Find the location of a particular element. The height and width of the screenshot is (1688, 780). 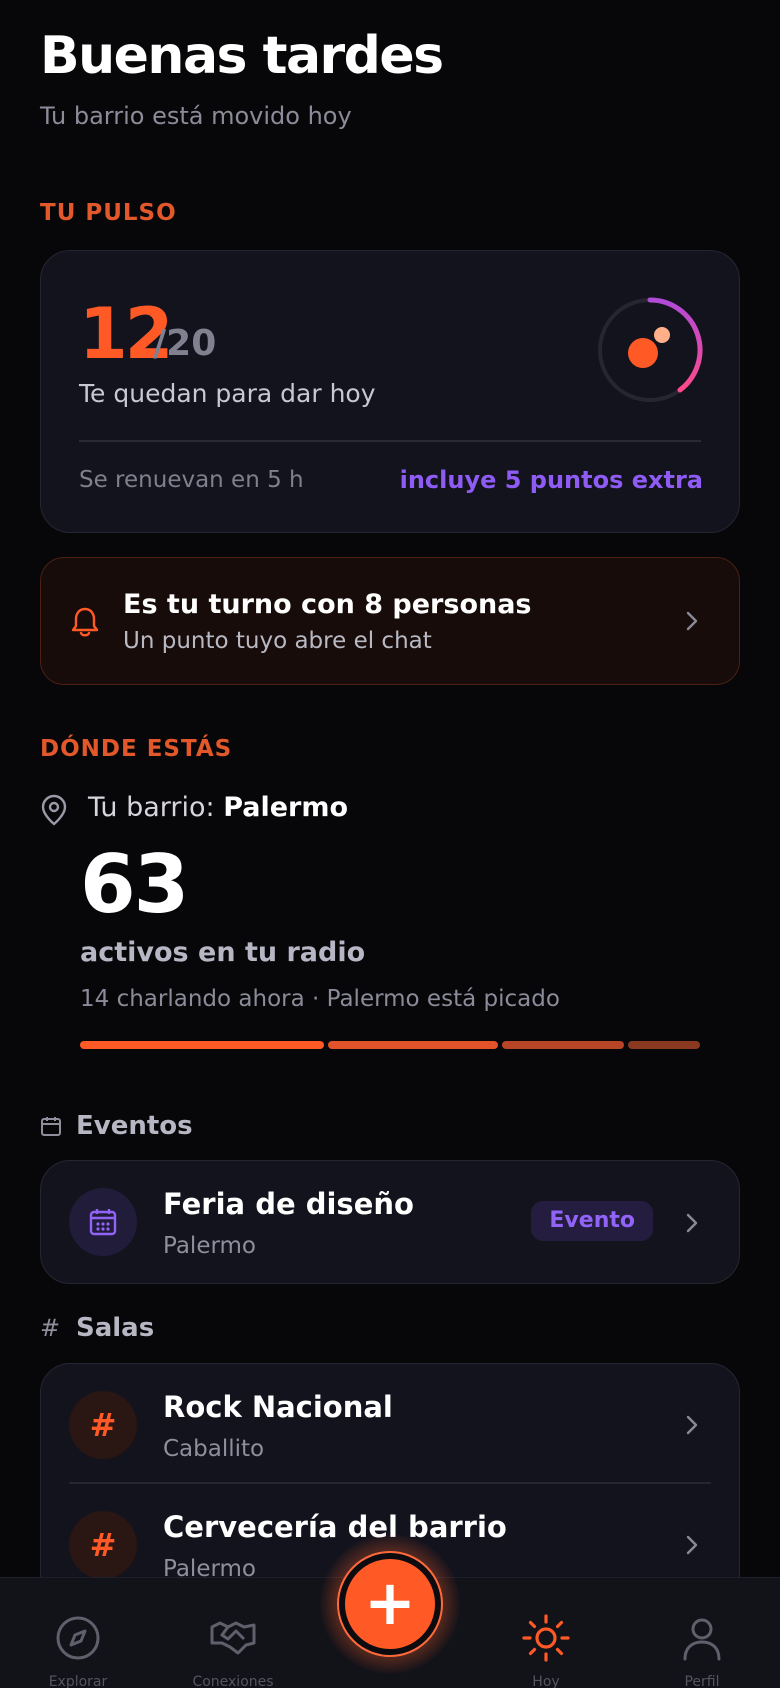

events-group-title: Eventos is located at coordinates (134, 1126).